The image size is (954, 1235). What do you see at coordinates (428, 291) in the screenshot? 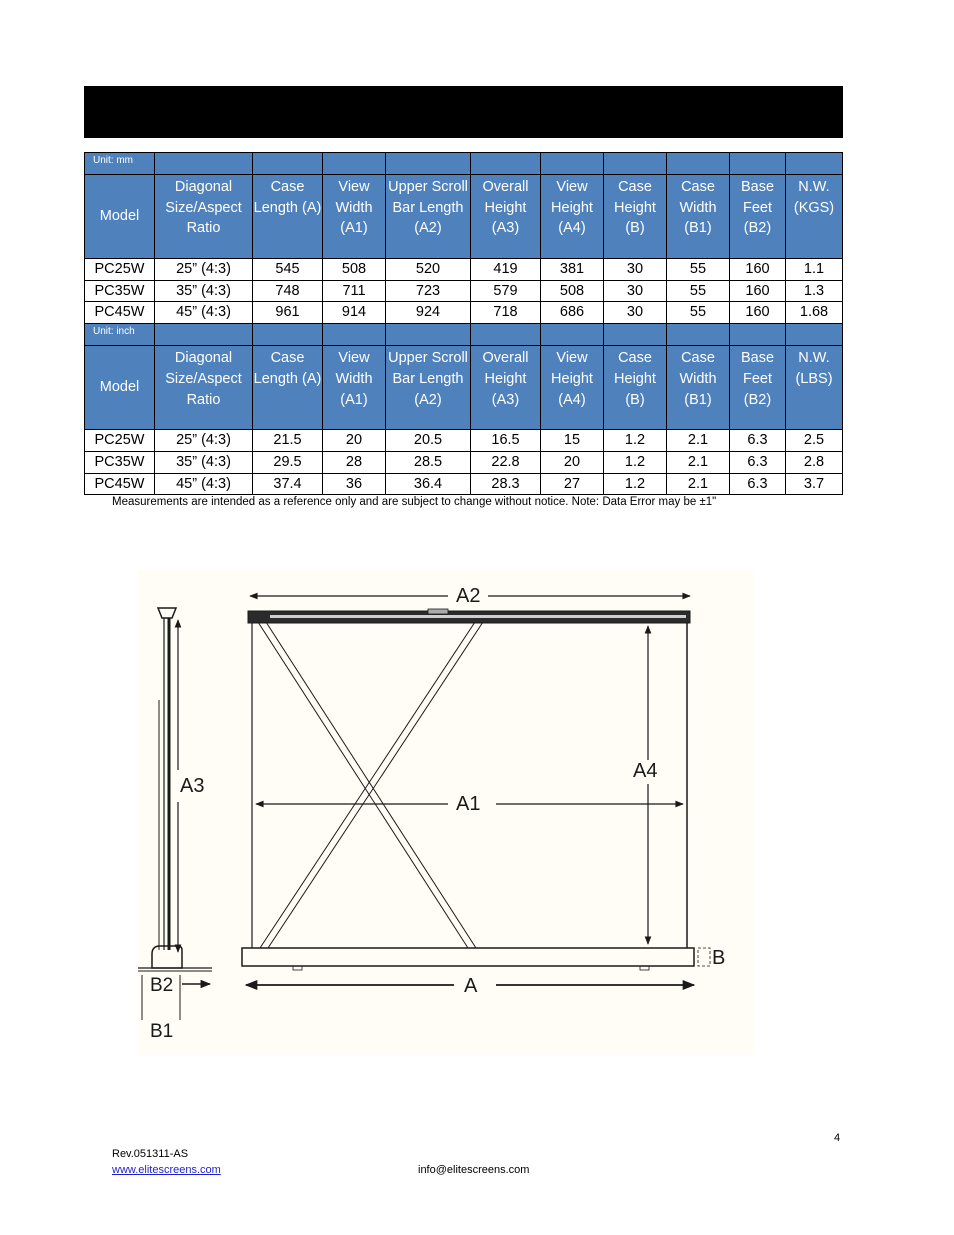
I see `value-cell: 723` at bounding box center [428, 291].